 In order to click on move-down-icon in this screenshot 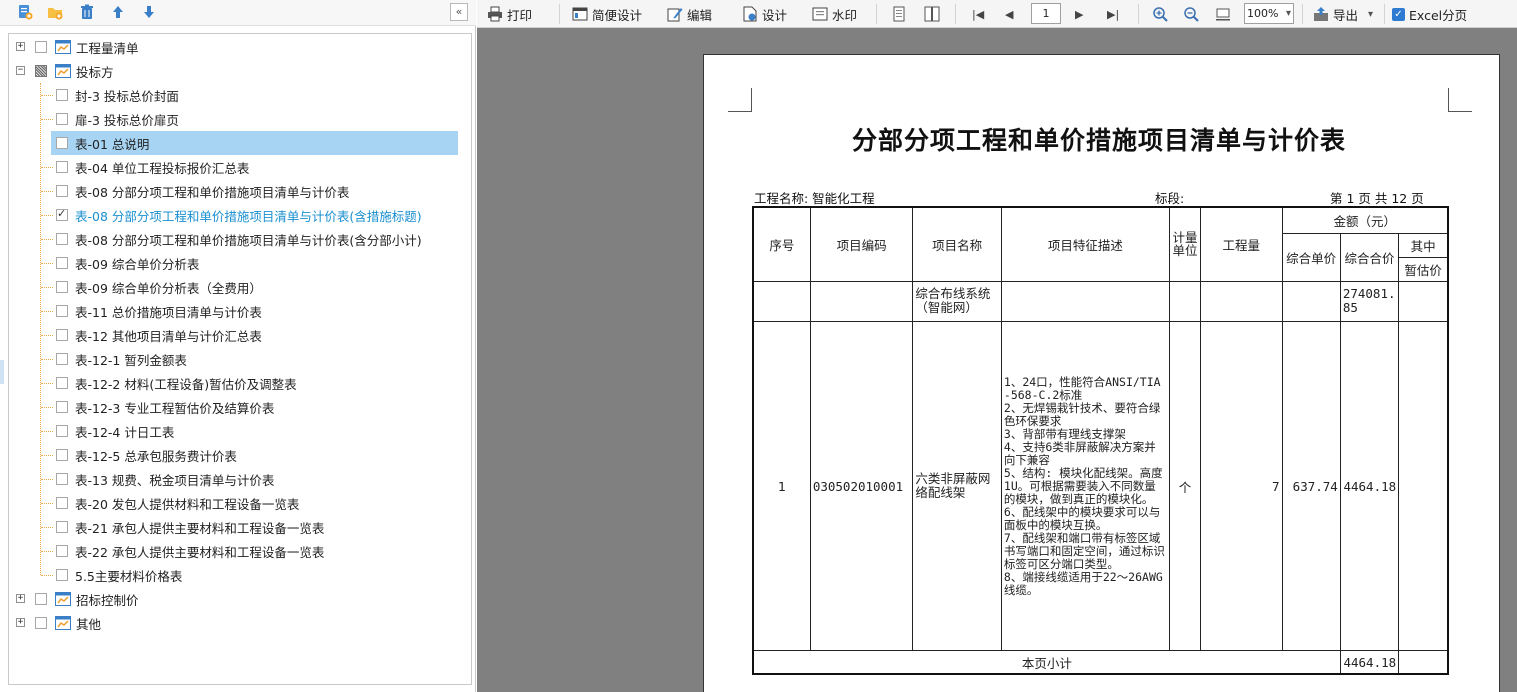, I will do `click(149, 12)`.